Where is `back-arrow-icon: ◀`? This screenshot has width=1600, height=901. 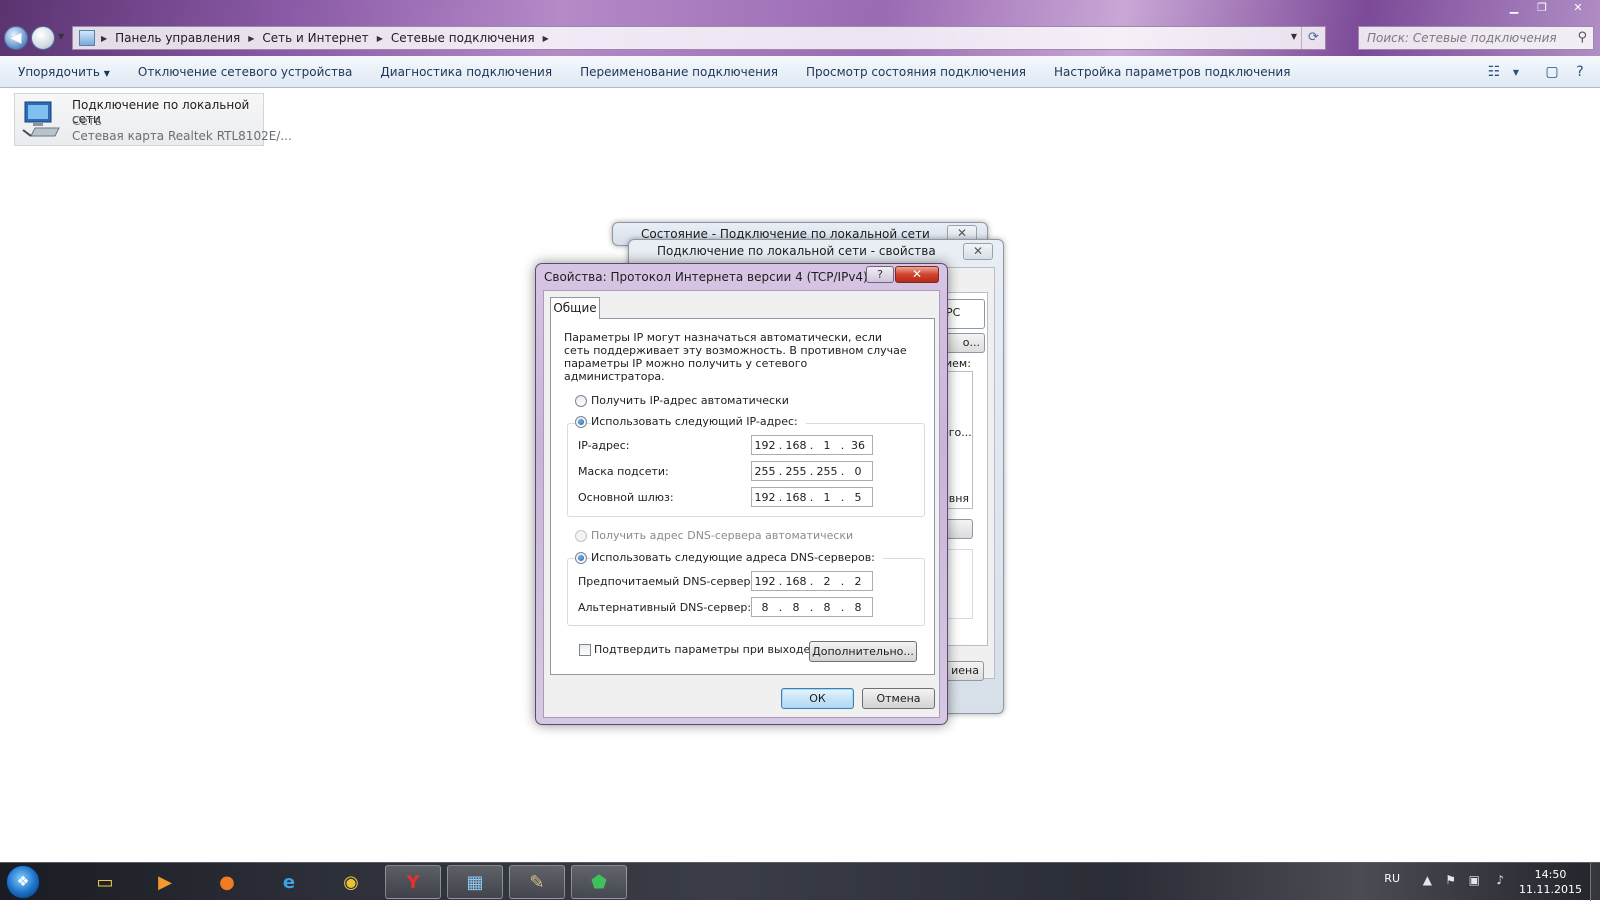 back-arrow-icon: ◀ is located at coordinates (16, 38).